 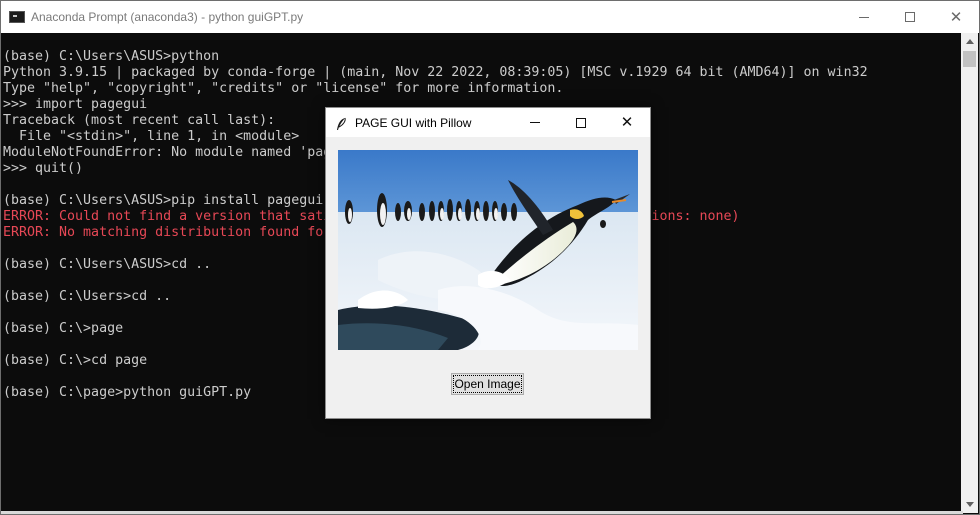 I want to click on penguin-photo, so click(x=488, y=250).